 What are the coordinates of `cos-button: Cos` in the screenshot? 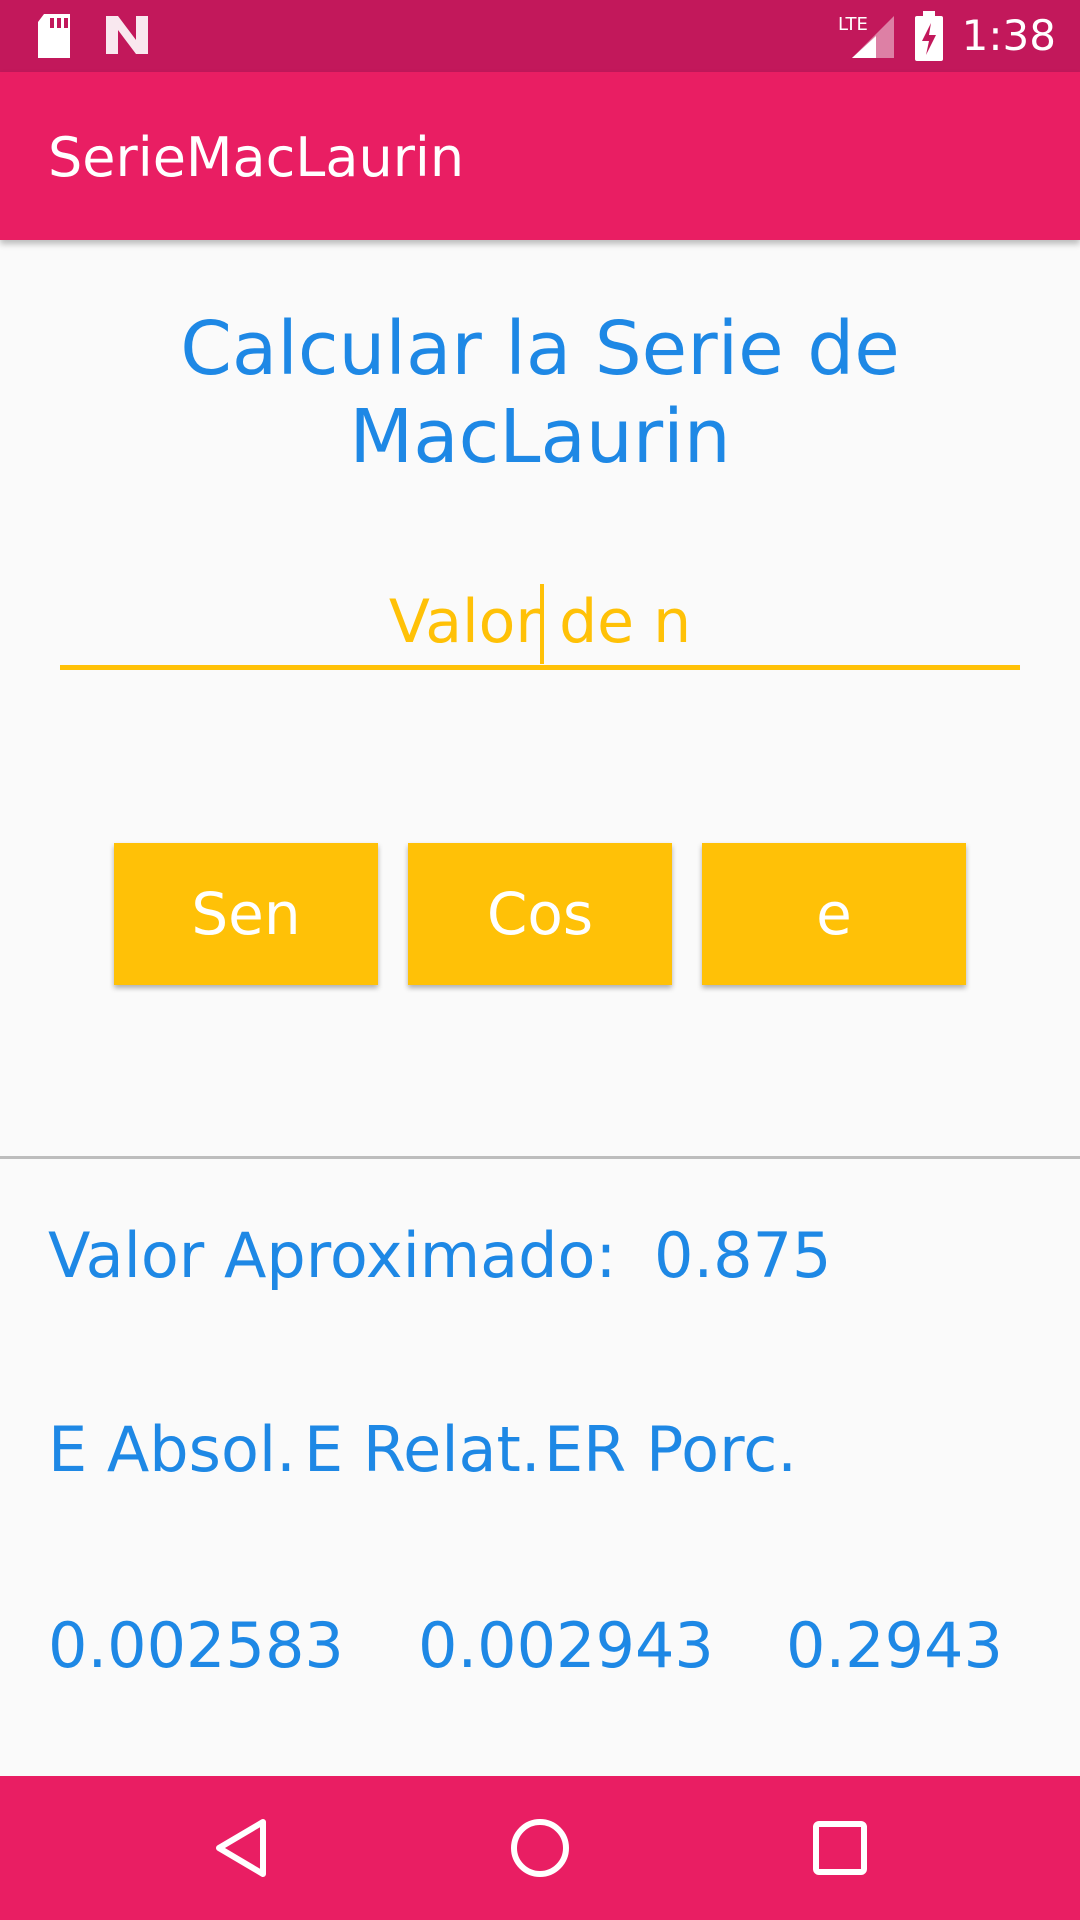 It's located at (540, 914).